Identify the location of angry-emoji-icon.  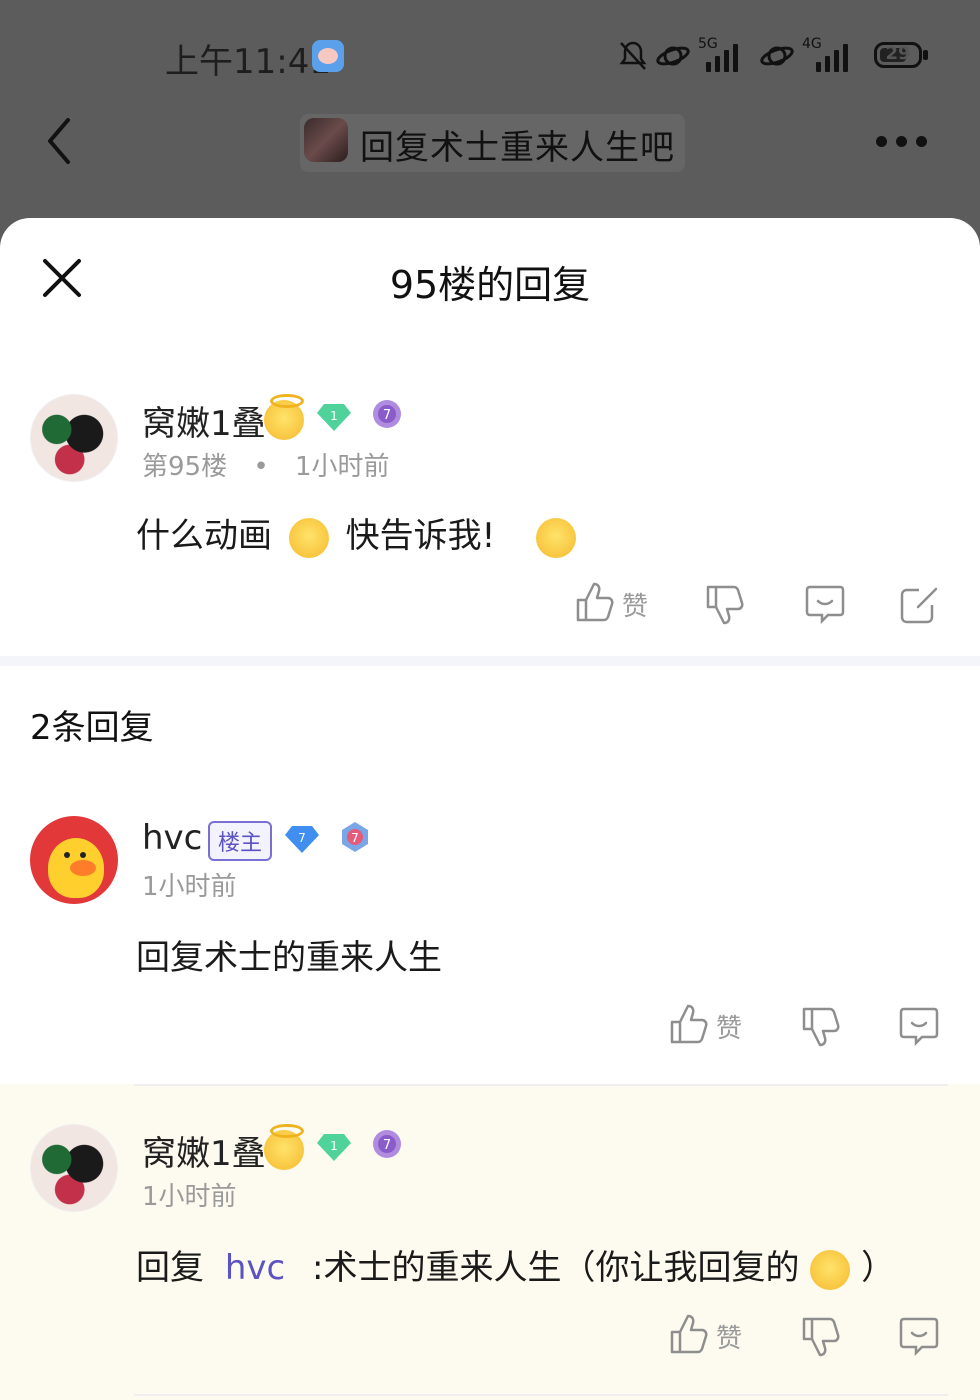
(308, 537).